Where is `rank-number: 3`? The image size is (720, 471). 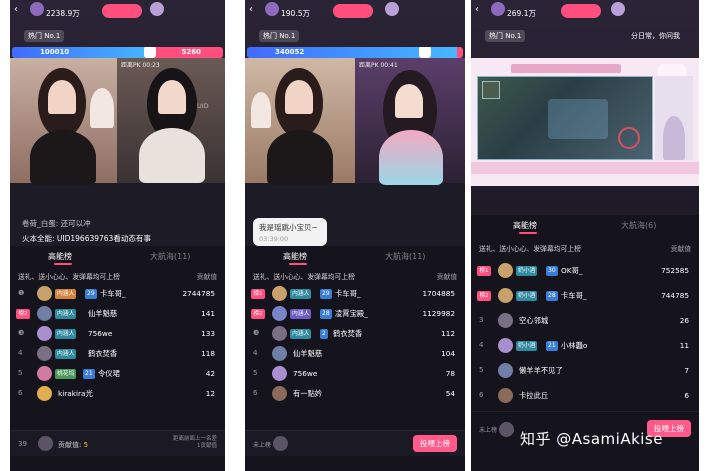 rank-number: 3 is located at coordinates (481, 320).